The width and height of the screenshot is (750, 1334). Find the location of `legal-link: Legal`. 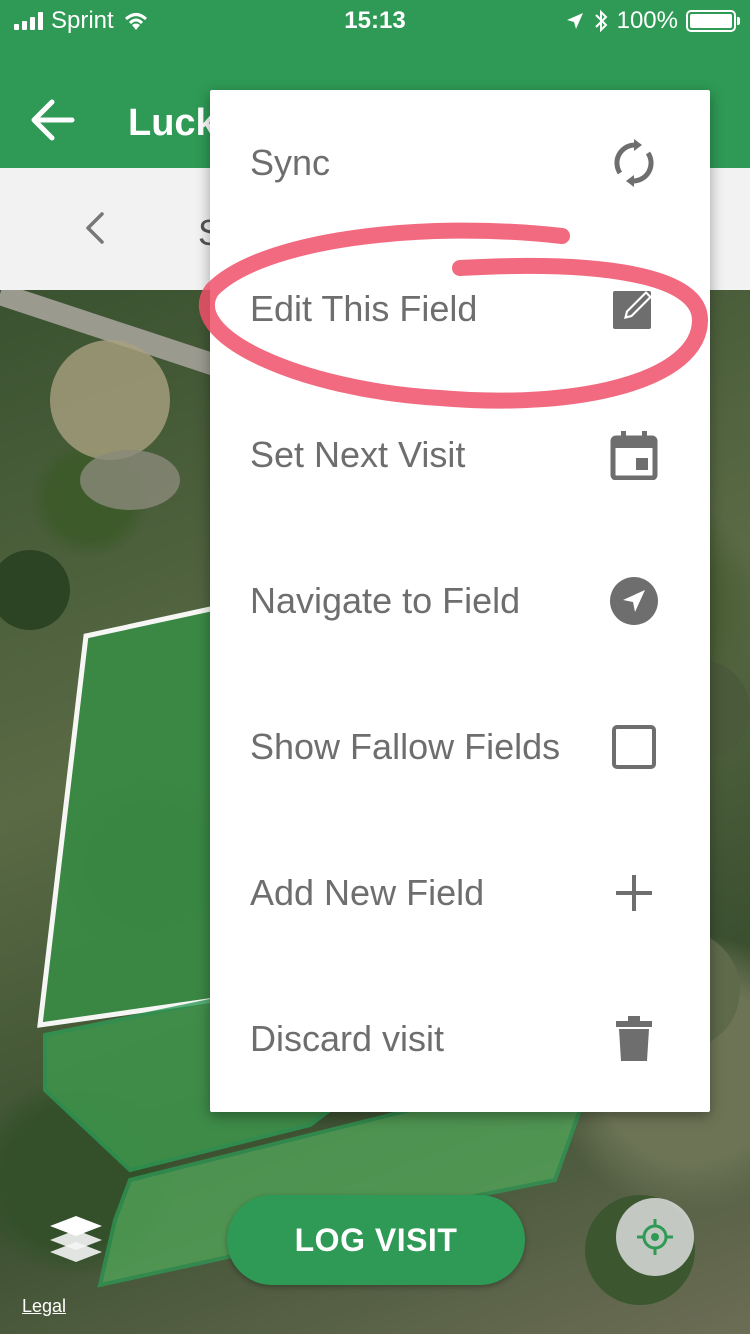

legal-link: Legal is located at coordinates (44, 1306).